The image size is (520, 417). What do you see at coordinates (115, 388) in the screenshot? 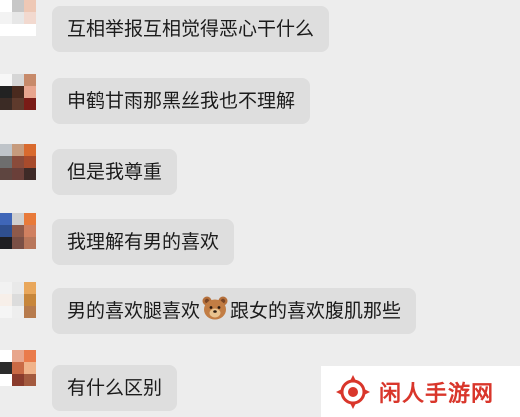
I see `message-bubble: 有什么区别` at bounding box center [115, 388].